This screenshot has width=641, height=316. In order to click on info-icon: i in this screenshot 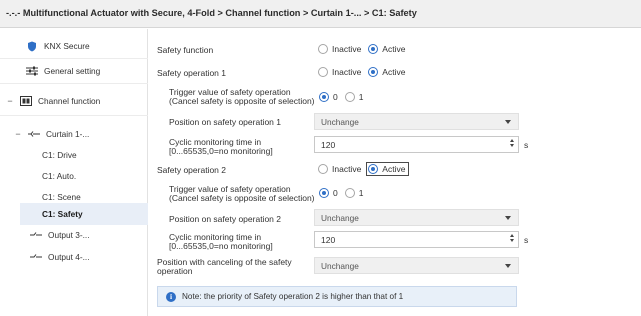, I will do `click(171, 296)`.